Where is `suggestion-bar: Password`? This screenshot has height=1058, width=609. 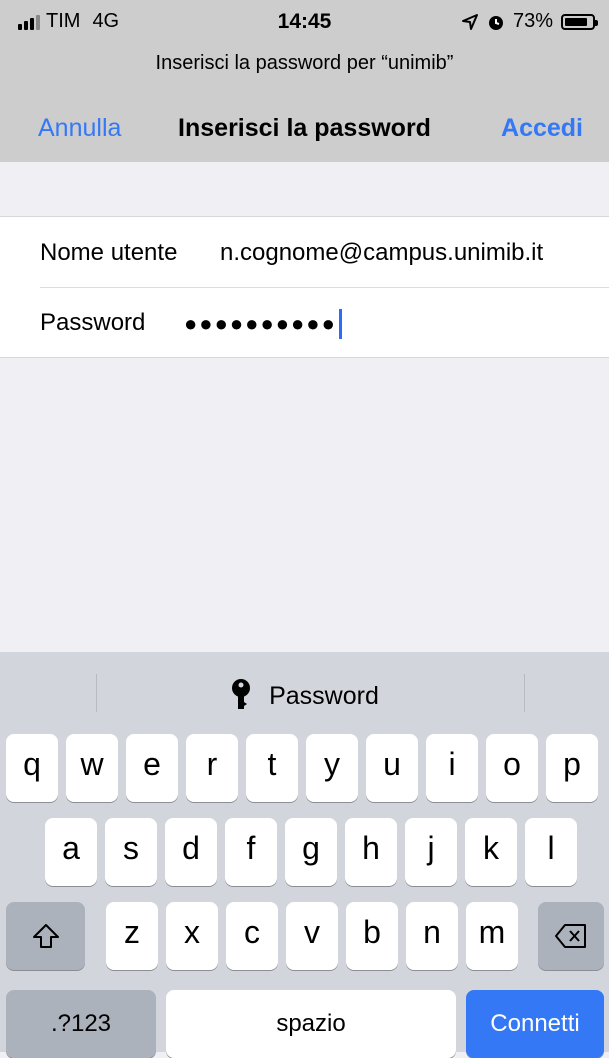
suggestion-bar: Password is located at coordinates (304, 692).